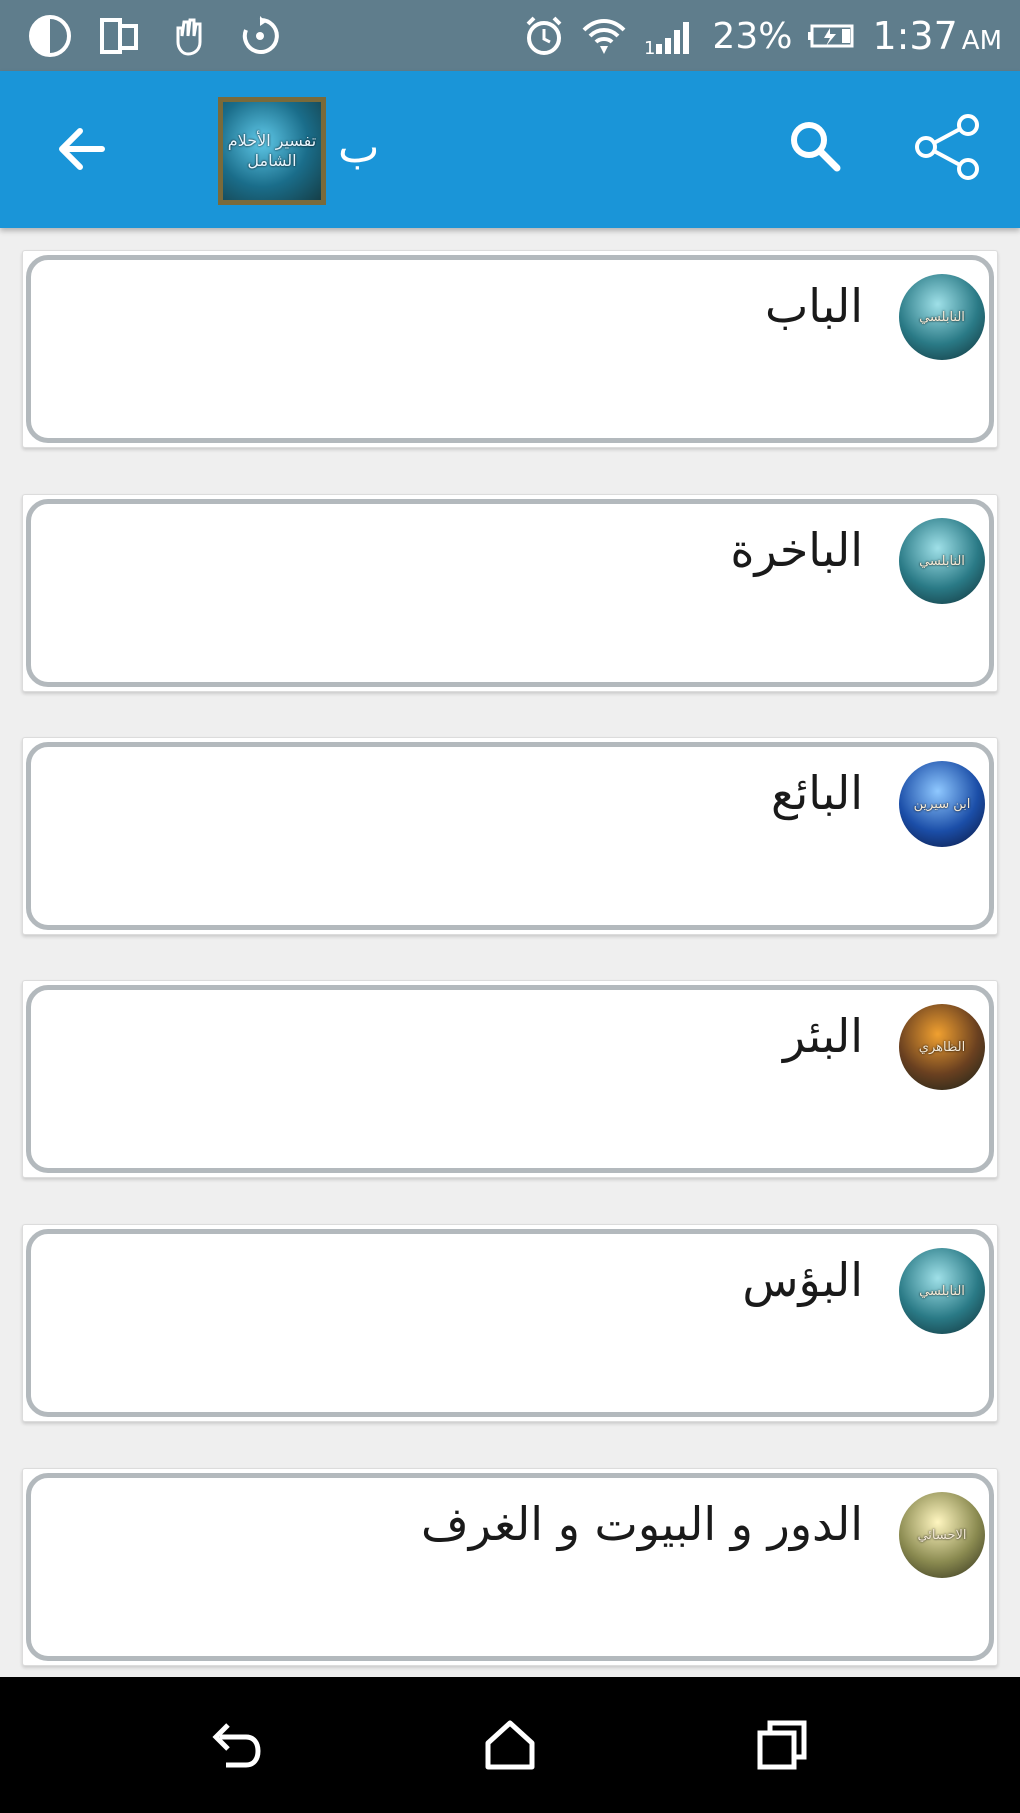 The image size is (1020, 1813). I want to click on arrow-back-icon, so click(82, 149).